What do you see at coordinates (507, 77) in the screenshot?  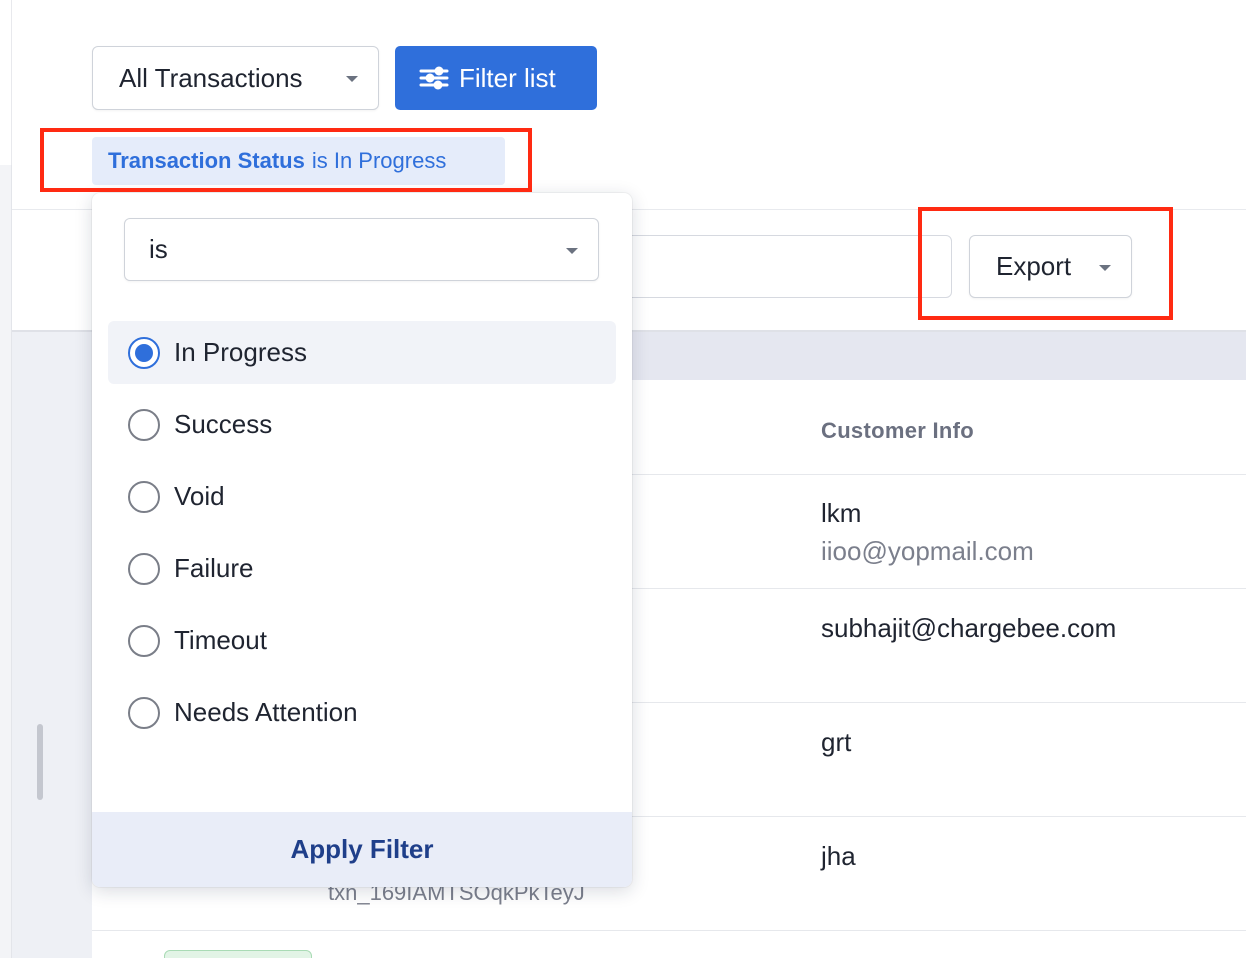 I see `filter-list-label: Filter list` at bounding box center [507, 77].